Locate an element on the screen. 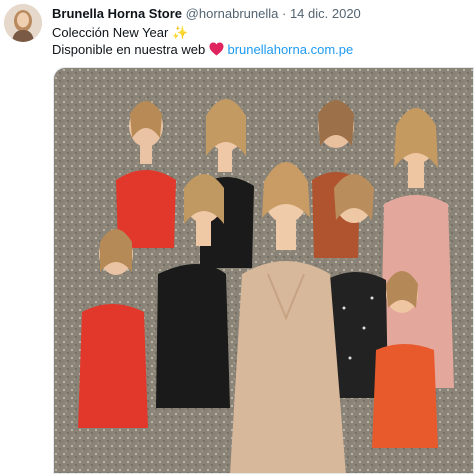 The image size is (474, 474). tweet-line-1-text: Colección New Year is located at coordinates (110, 32).